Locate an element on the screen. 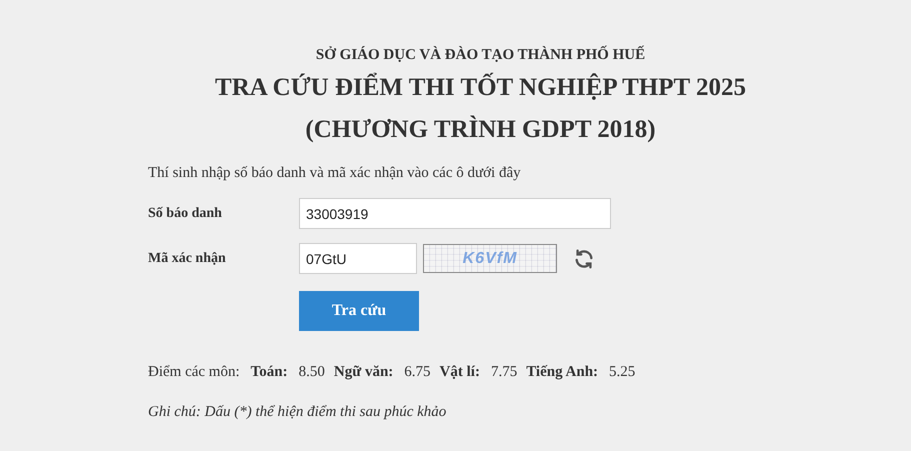  subject-score: 5.25 is located at coordinates (622, 372).